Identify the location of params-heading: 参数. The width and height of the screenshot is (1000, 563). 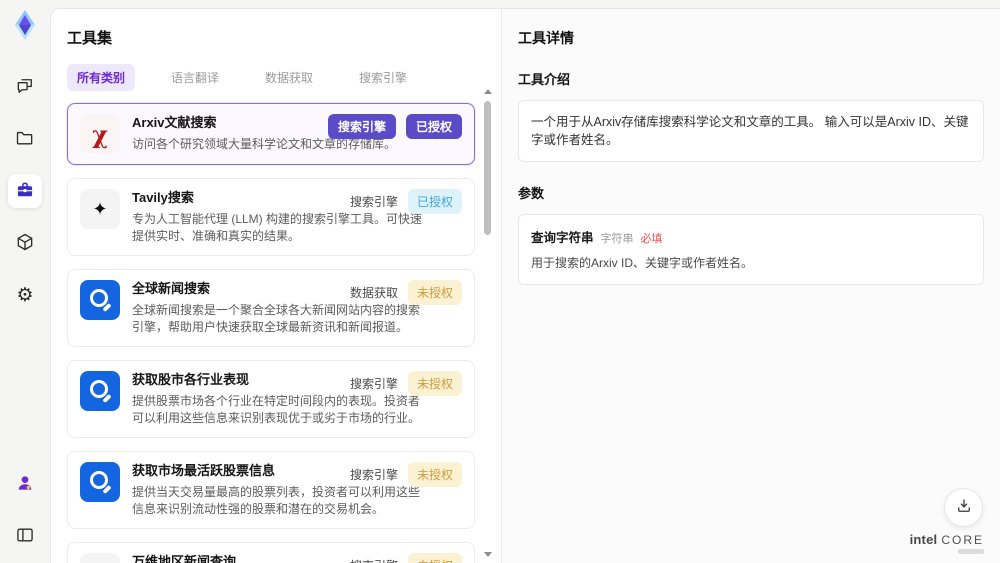
(531, 193).